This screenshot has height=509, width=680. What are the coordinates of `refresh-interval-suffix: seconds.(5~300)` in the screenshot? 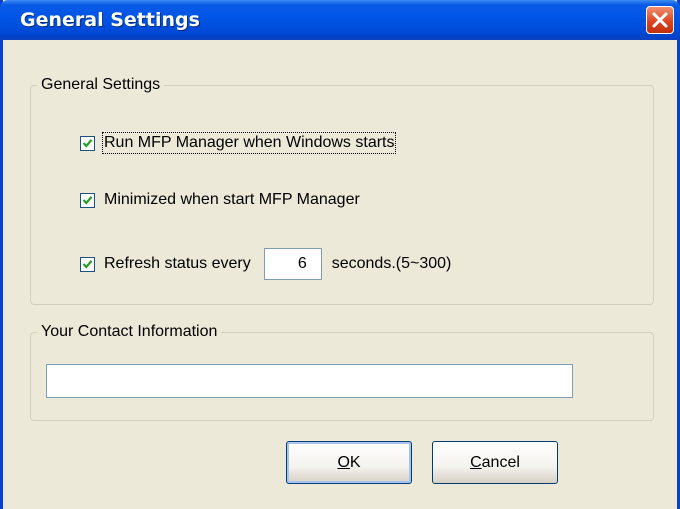 It's located at (391, 263).